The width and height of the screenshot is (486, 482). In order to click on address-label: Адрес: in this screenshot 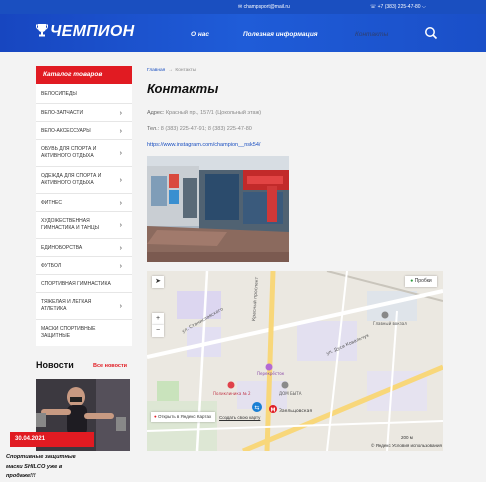, I will do `click(156, 113)`.